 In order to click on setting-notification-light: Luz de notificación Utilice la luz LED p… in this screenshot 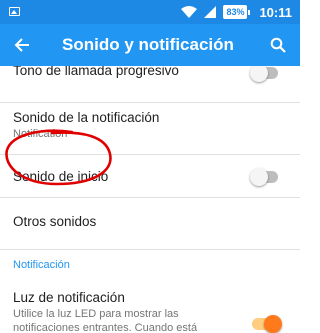, I will do `click(150, 306)`.